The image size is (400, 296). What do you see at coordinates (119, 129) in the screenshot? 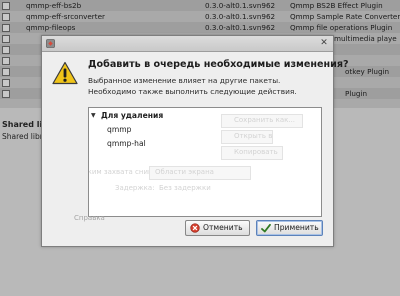
I see `tree-item: qmmp` at bounding box center [119, 129].